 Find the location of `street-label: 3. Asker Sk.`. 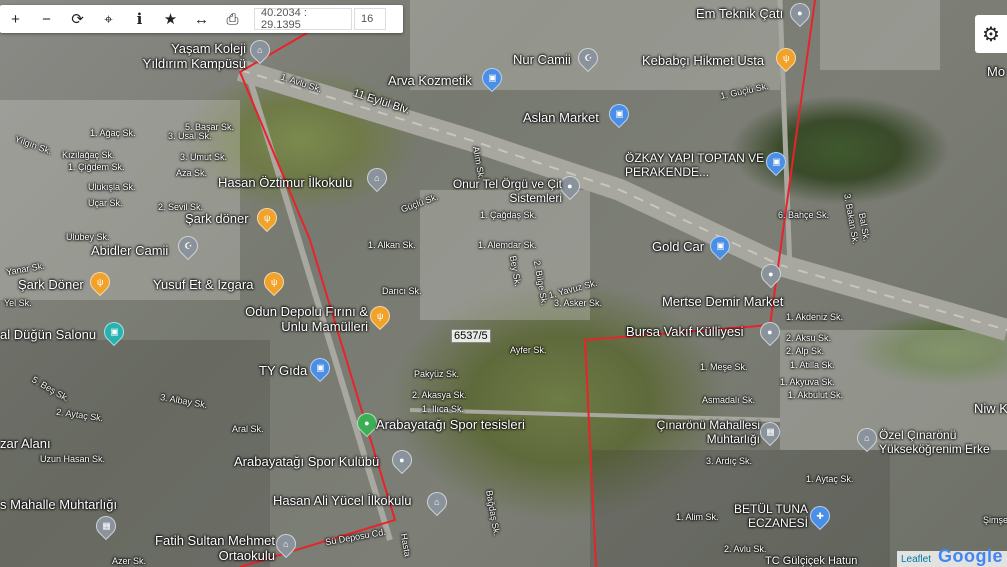

street-label: 3. Asker Sk. is located at coordinates (578, 303).